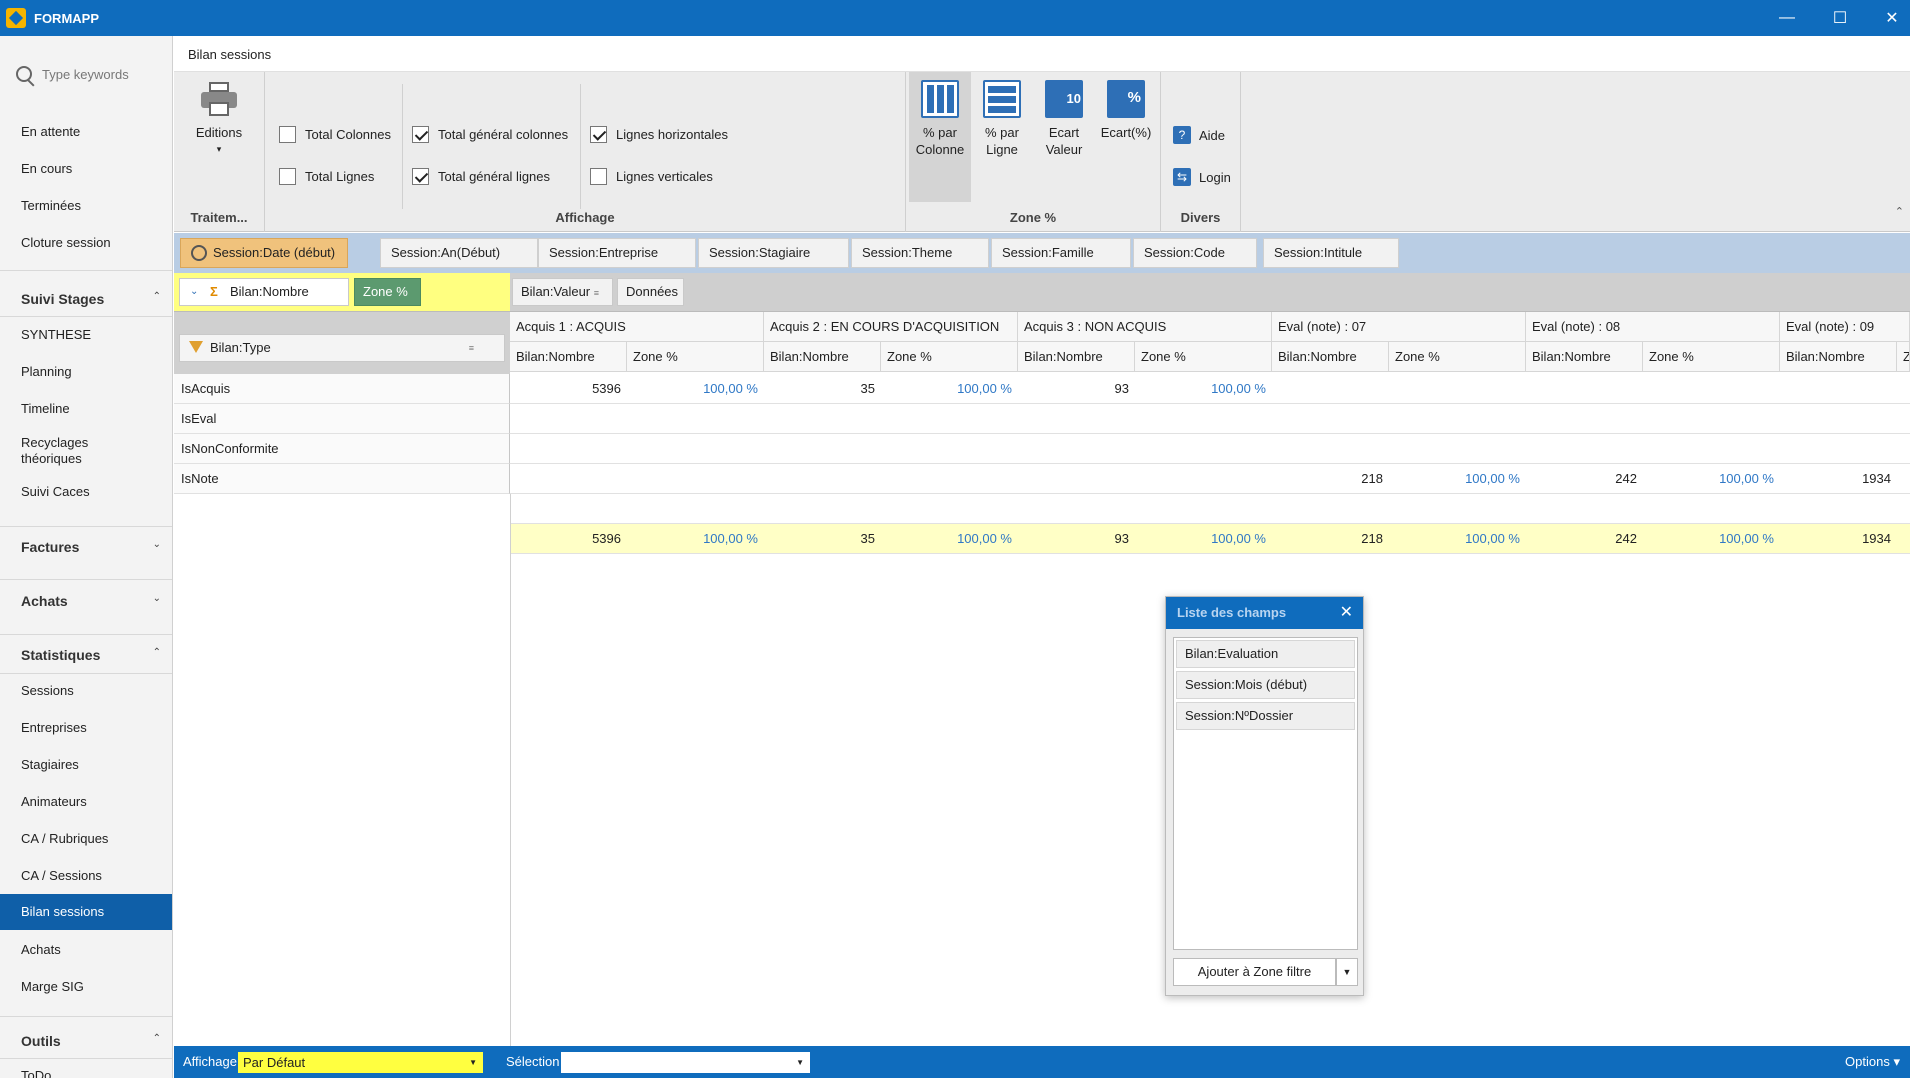 The image size is (1910, 1078). What do you see at coordinates (91, 74) in the screenshot?
I see `search-box: Type keywords` at bounding box center [91, 74].